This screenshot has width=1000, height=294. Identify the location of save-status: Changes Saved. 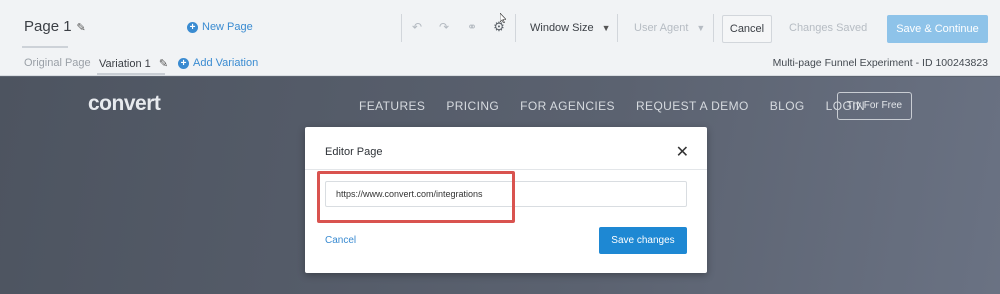
(828, 28).